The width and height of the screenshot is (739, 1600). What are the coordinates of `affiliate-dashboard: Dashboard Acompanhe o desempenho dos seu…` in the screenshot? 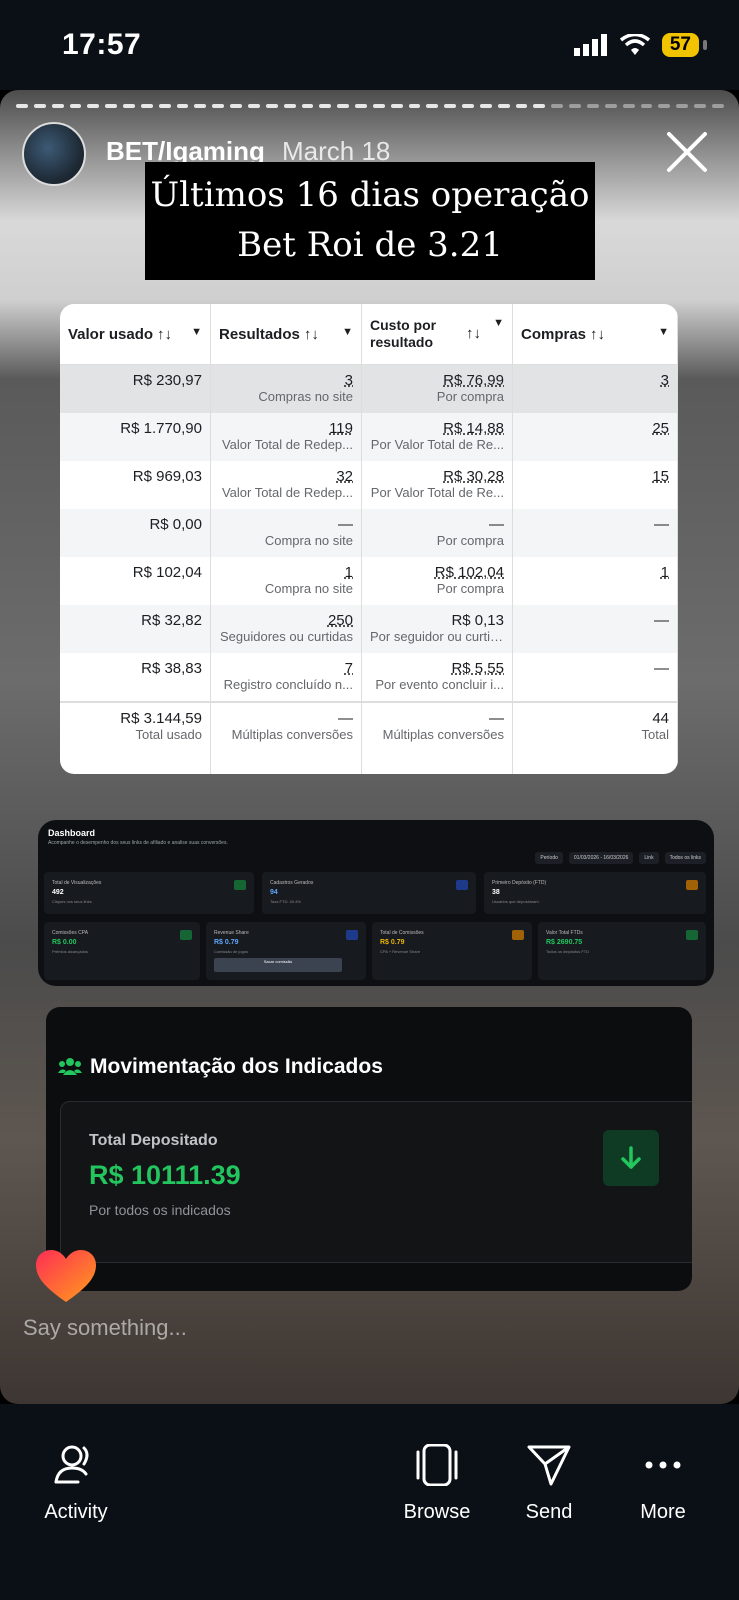 It's located at (376, 903).